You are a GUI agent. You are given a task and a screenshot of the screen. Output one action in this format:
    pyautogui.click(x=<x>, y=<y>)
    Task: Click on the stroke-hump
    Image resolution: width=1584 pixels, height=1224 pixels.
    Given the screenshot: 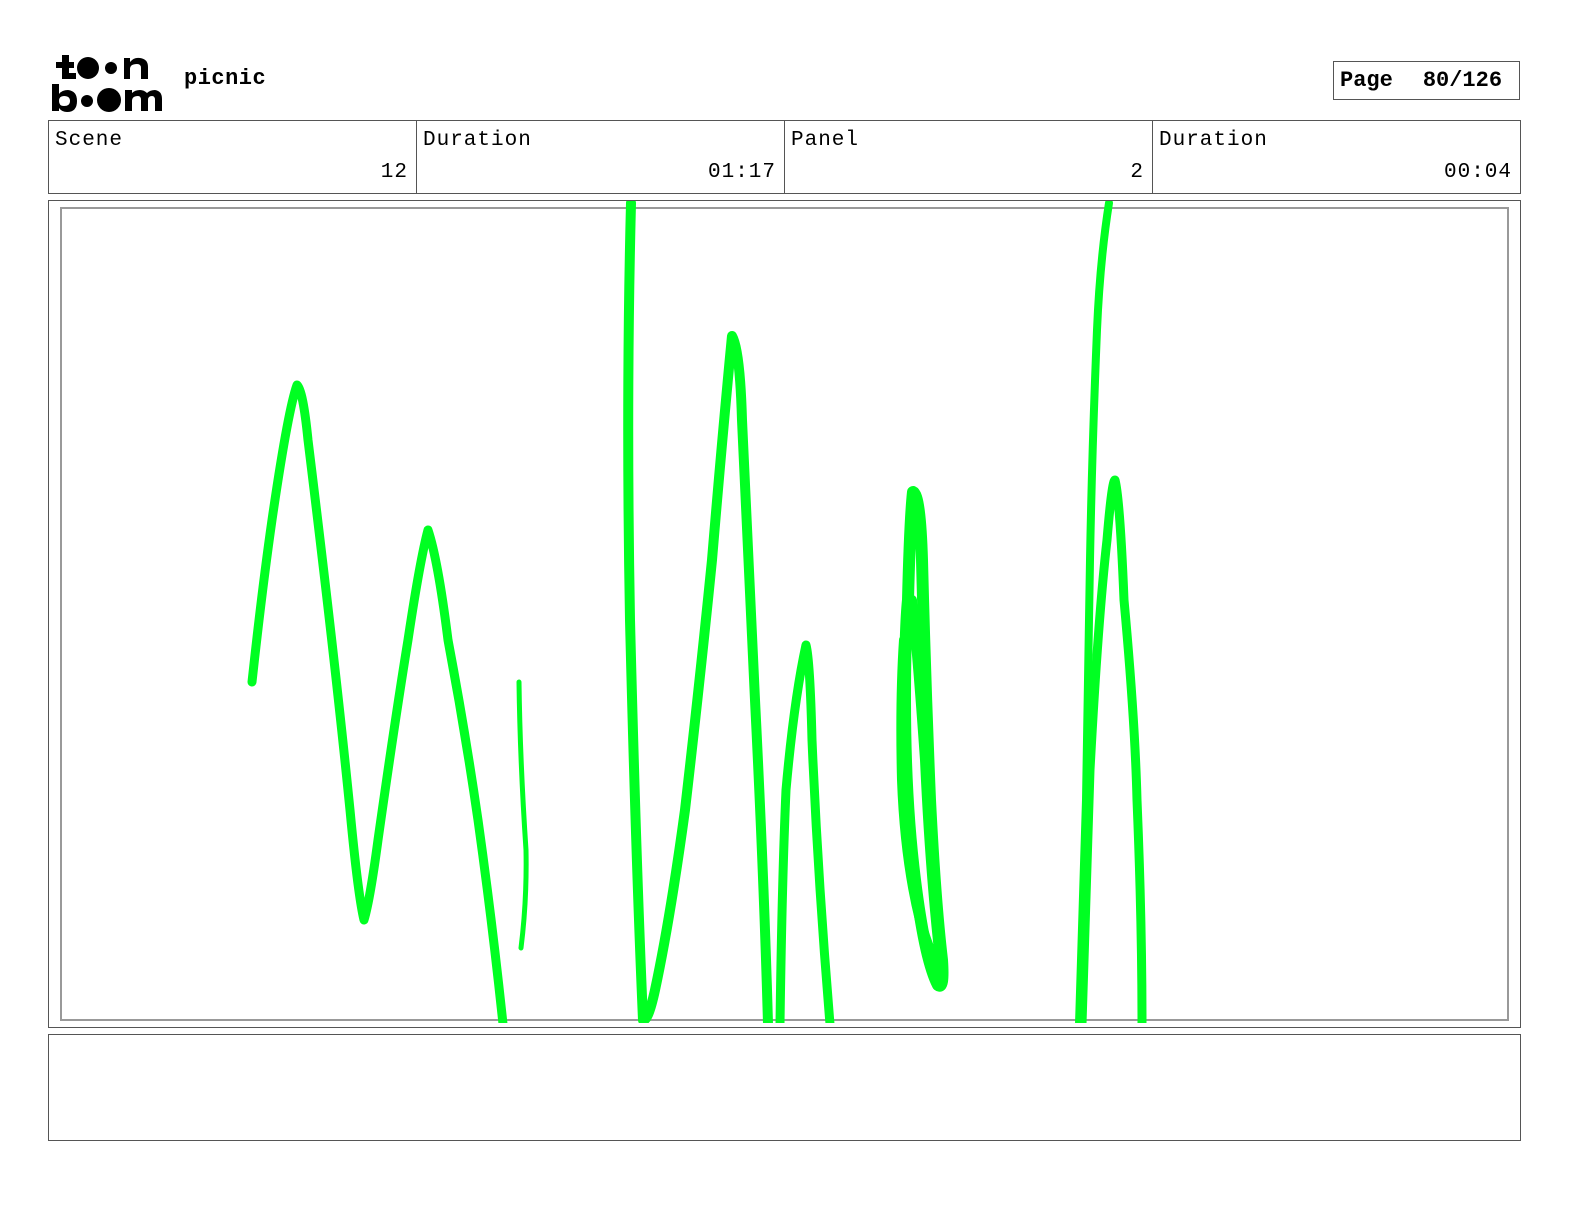 What is the action you would take?
    pyautogui.click(x=805, y=831)
    